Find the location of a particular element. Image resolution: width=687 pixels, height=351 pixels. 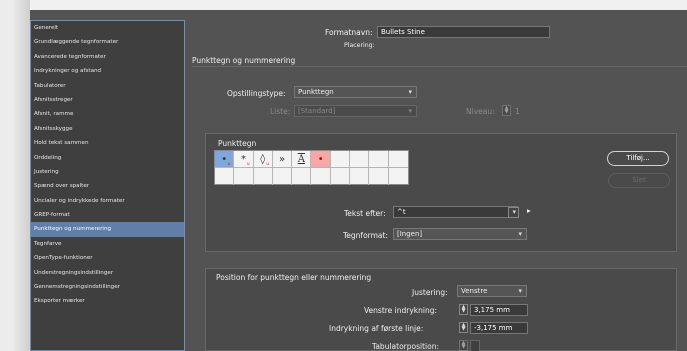

sidebar-item: Eksporter mærker is located at coordinates (107, 301).